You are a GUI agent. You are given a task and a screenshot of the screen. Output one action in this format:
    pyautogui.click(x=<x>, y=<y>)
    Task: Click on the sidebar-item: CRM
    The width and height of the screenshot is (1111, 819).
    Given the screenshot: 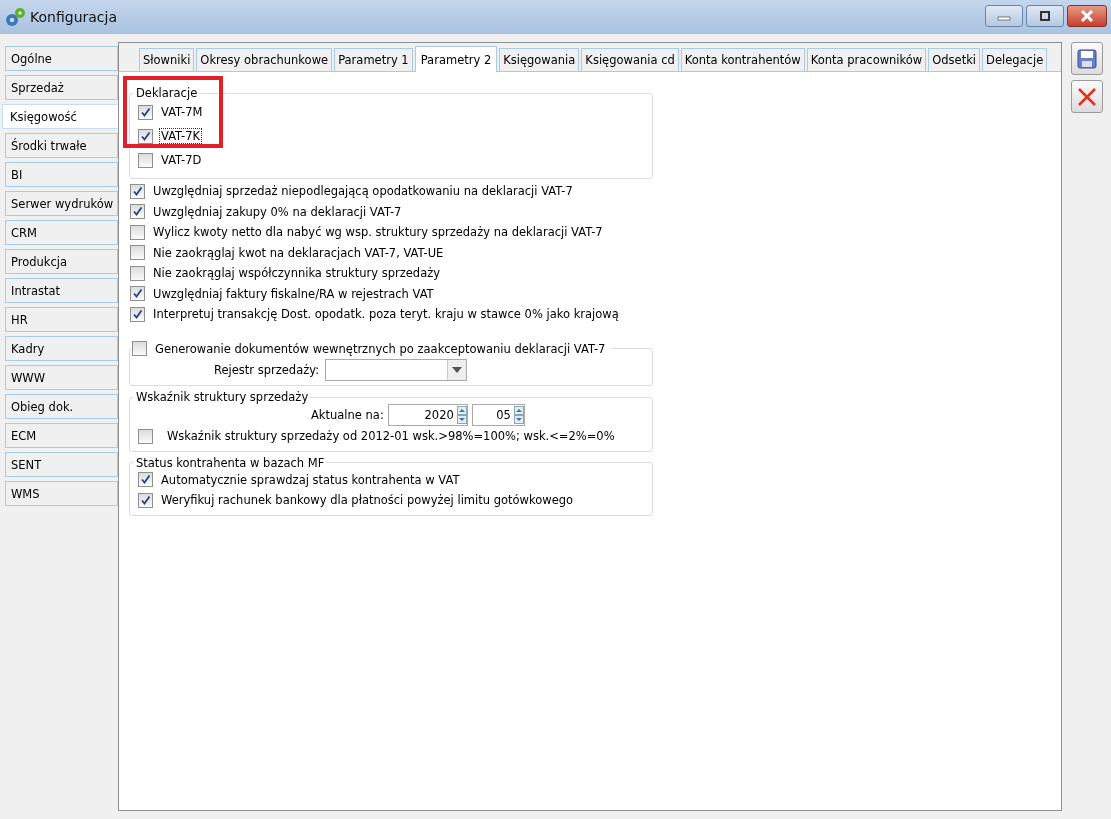 What is the action you would take?
    pyautogui.click(x=61, y=232)
    